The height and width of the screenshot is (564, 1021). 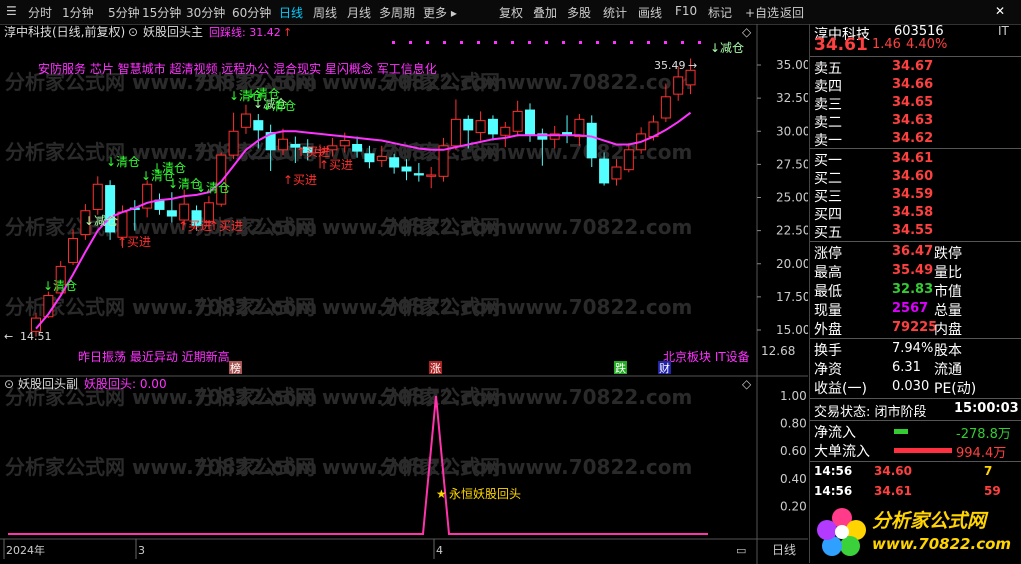 What do you see at coordinates (828, 141) in the screenshot?
I see `ask-level-label: 卖一` at bounding box center [828, 141].